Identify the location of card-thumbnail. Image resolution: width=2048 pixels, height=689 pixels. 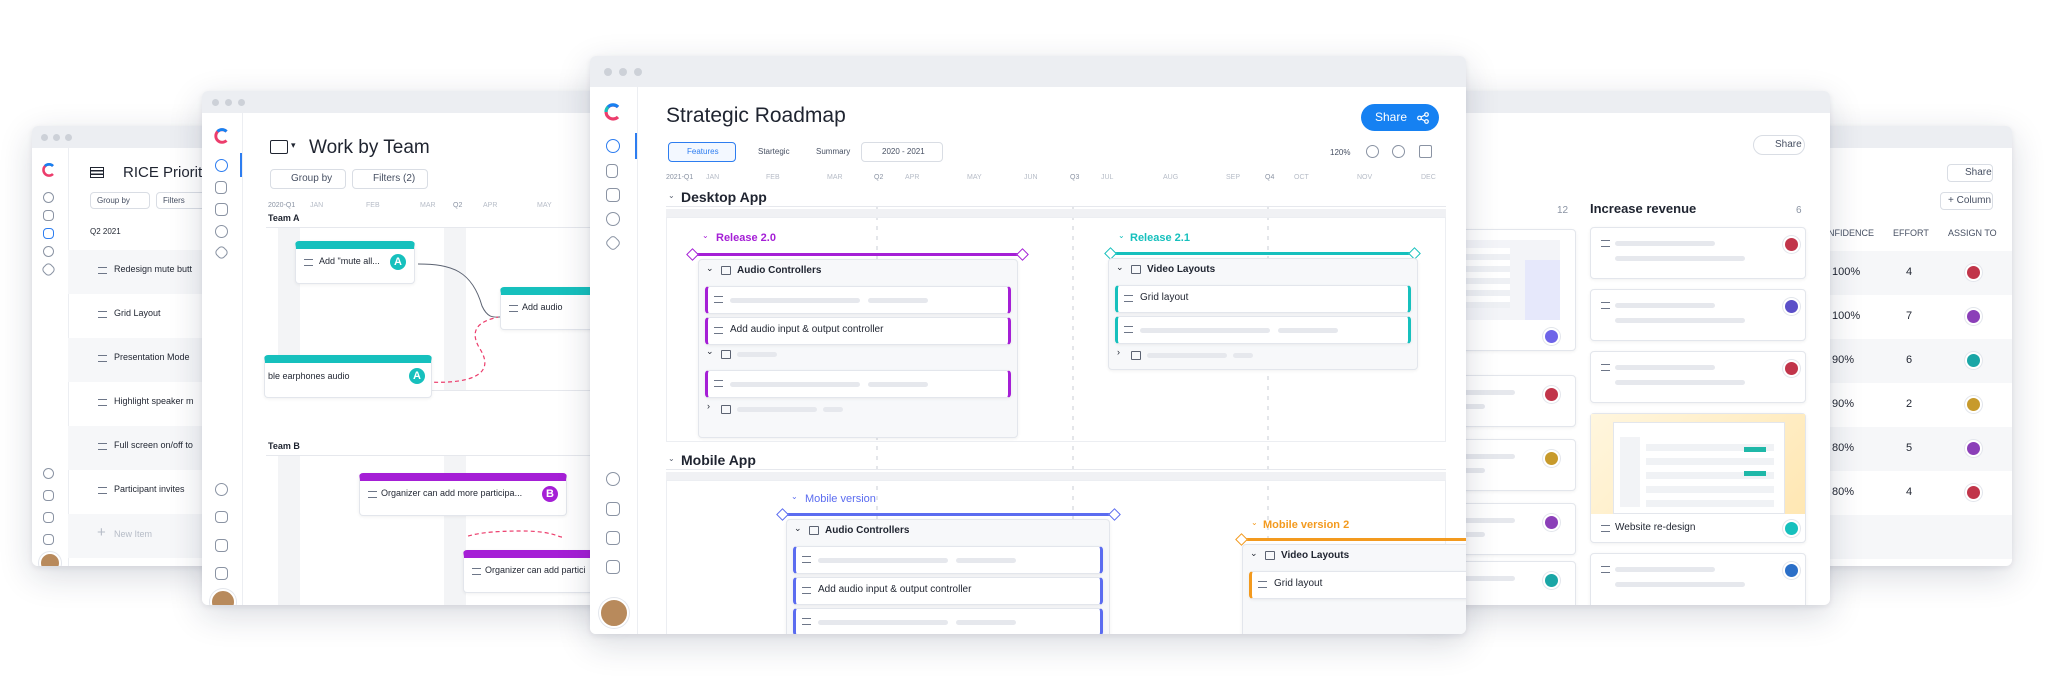
(1698, 464).